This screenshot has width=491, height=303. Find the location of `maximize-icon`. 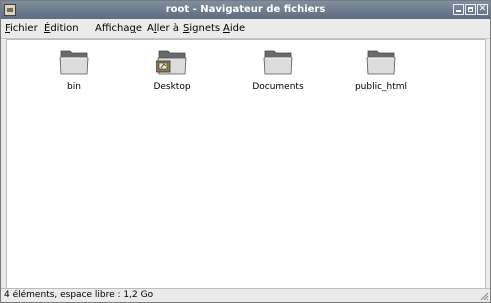

maximize-icon is located at coordinates (470, 9).